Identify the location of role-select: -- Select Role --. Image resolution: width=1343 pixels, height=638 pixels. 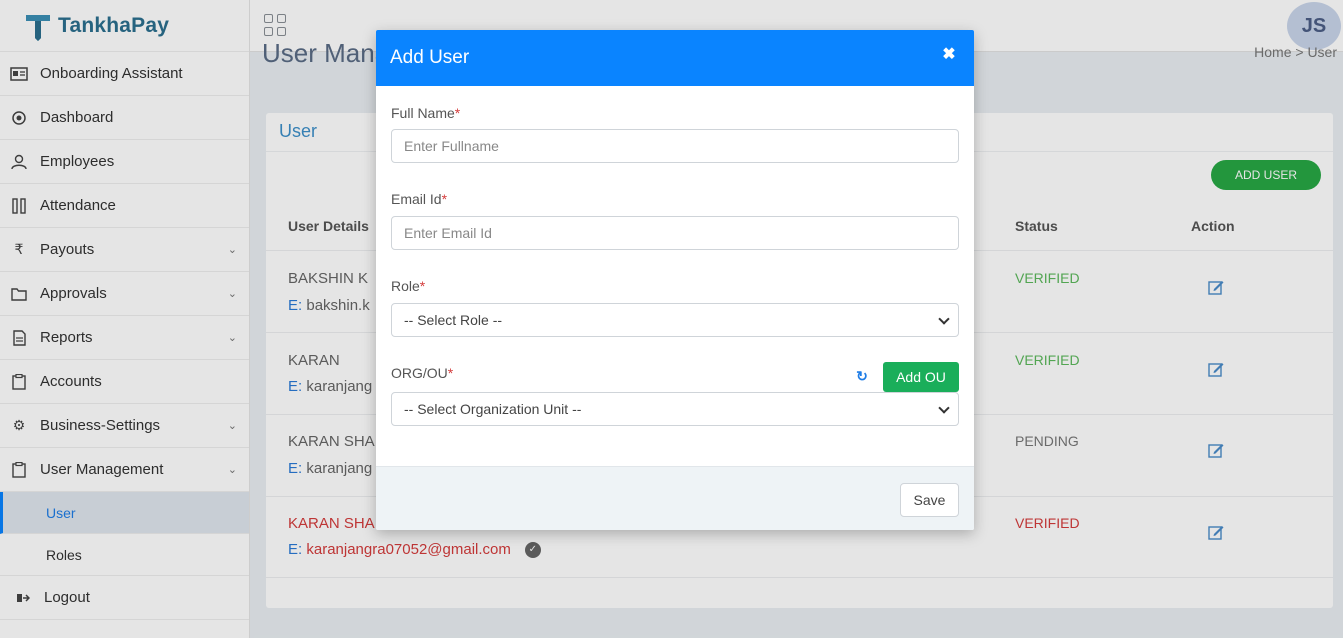
(675, 320).